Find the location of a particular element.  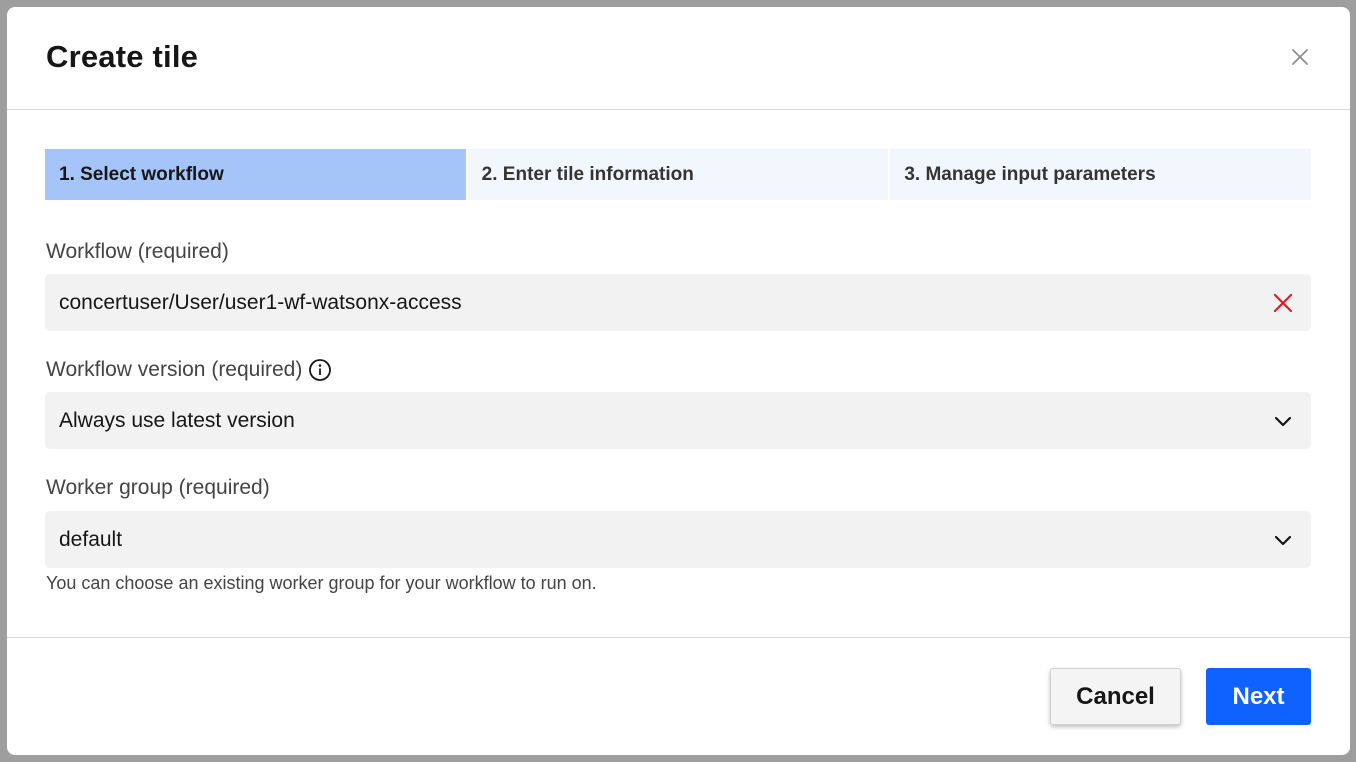

workflow-label-text: Workflow (required) is located at coordinates (137, 251).